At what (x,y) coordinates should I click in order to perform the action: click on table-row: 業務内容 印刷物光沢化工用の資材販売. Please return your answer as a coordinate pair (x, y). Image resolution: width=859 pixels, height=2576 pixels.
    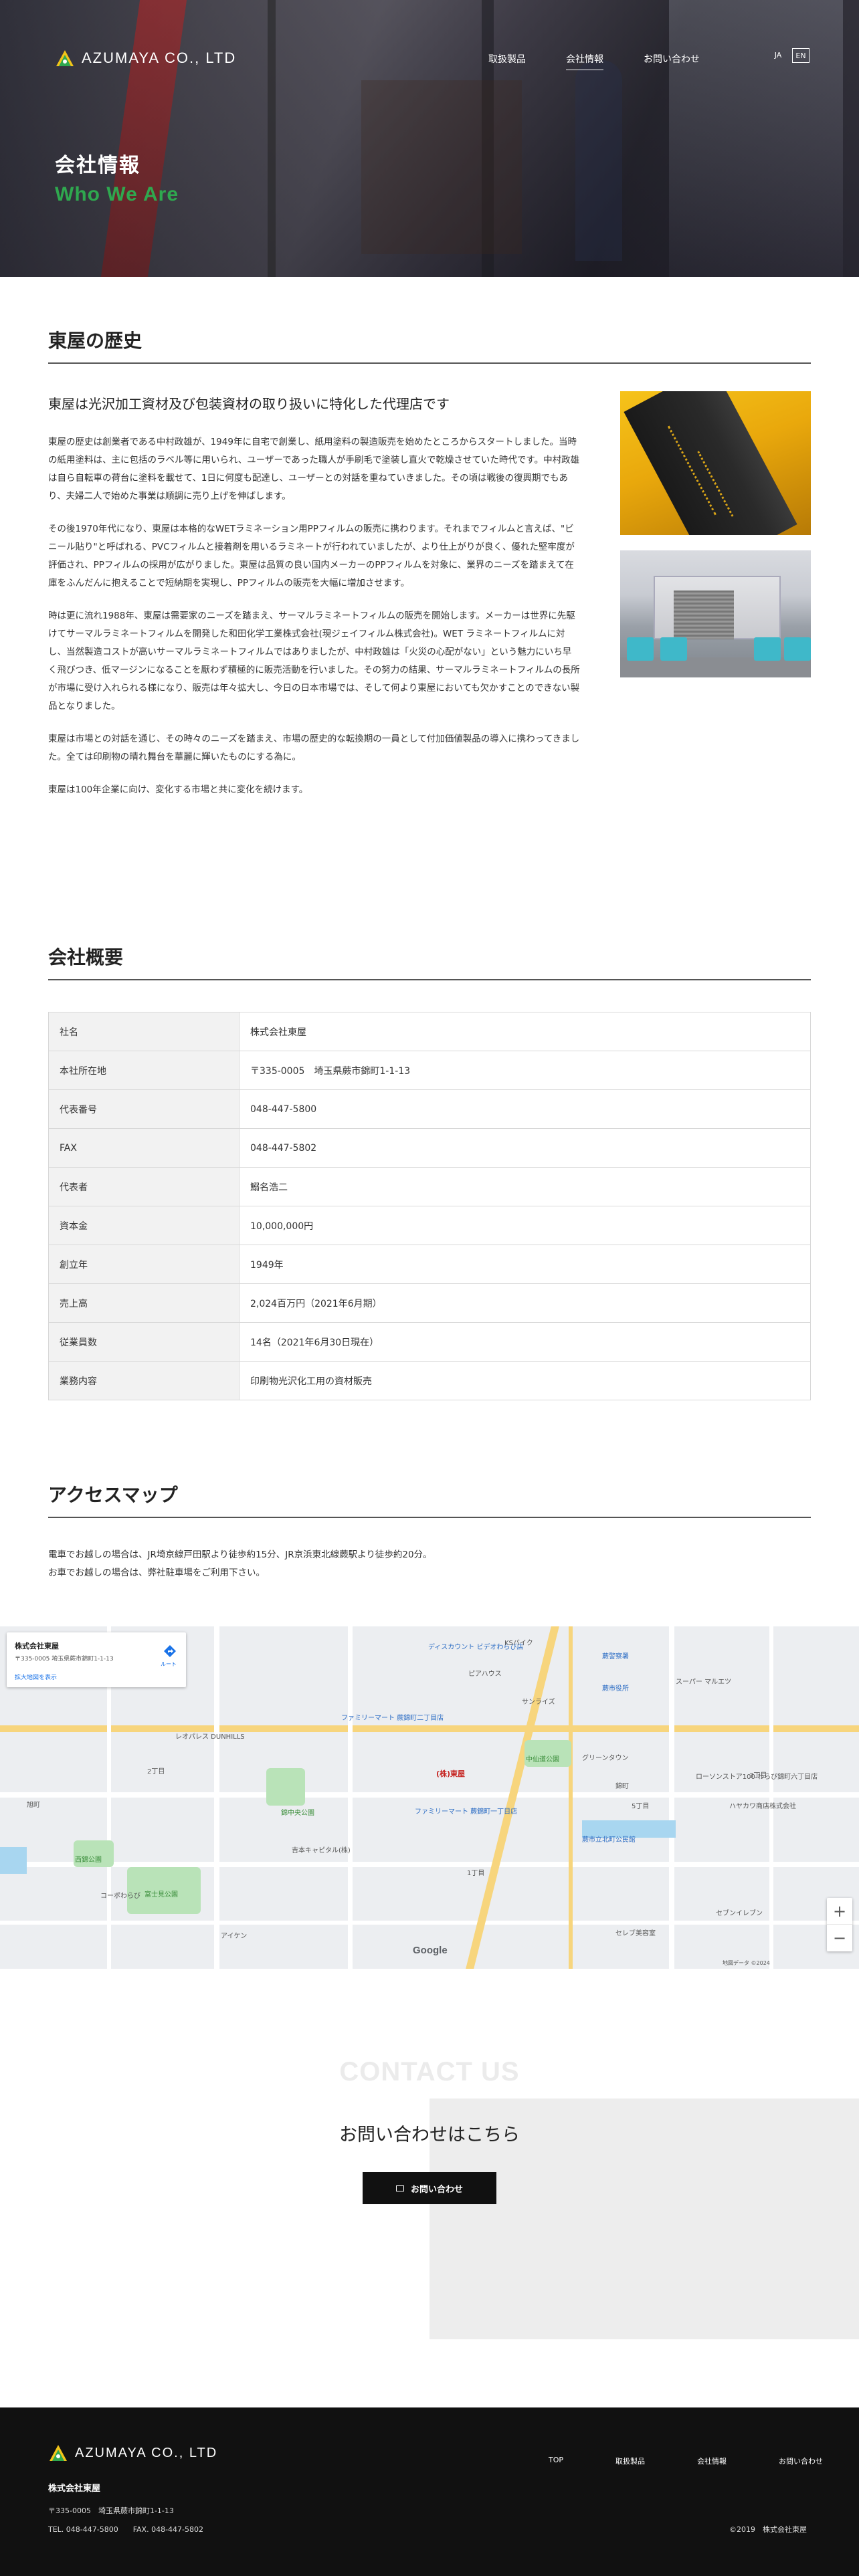
    Looking at the image, I should click on (429, 1380).